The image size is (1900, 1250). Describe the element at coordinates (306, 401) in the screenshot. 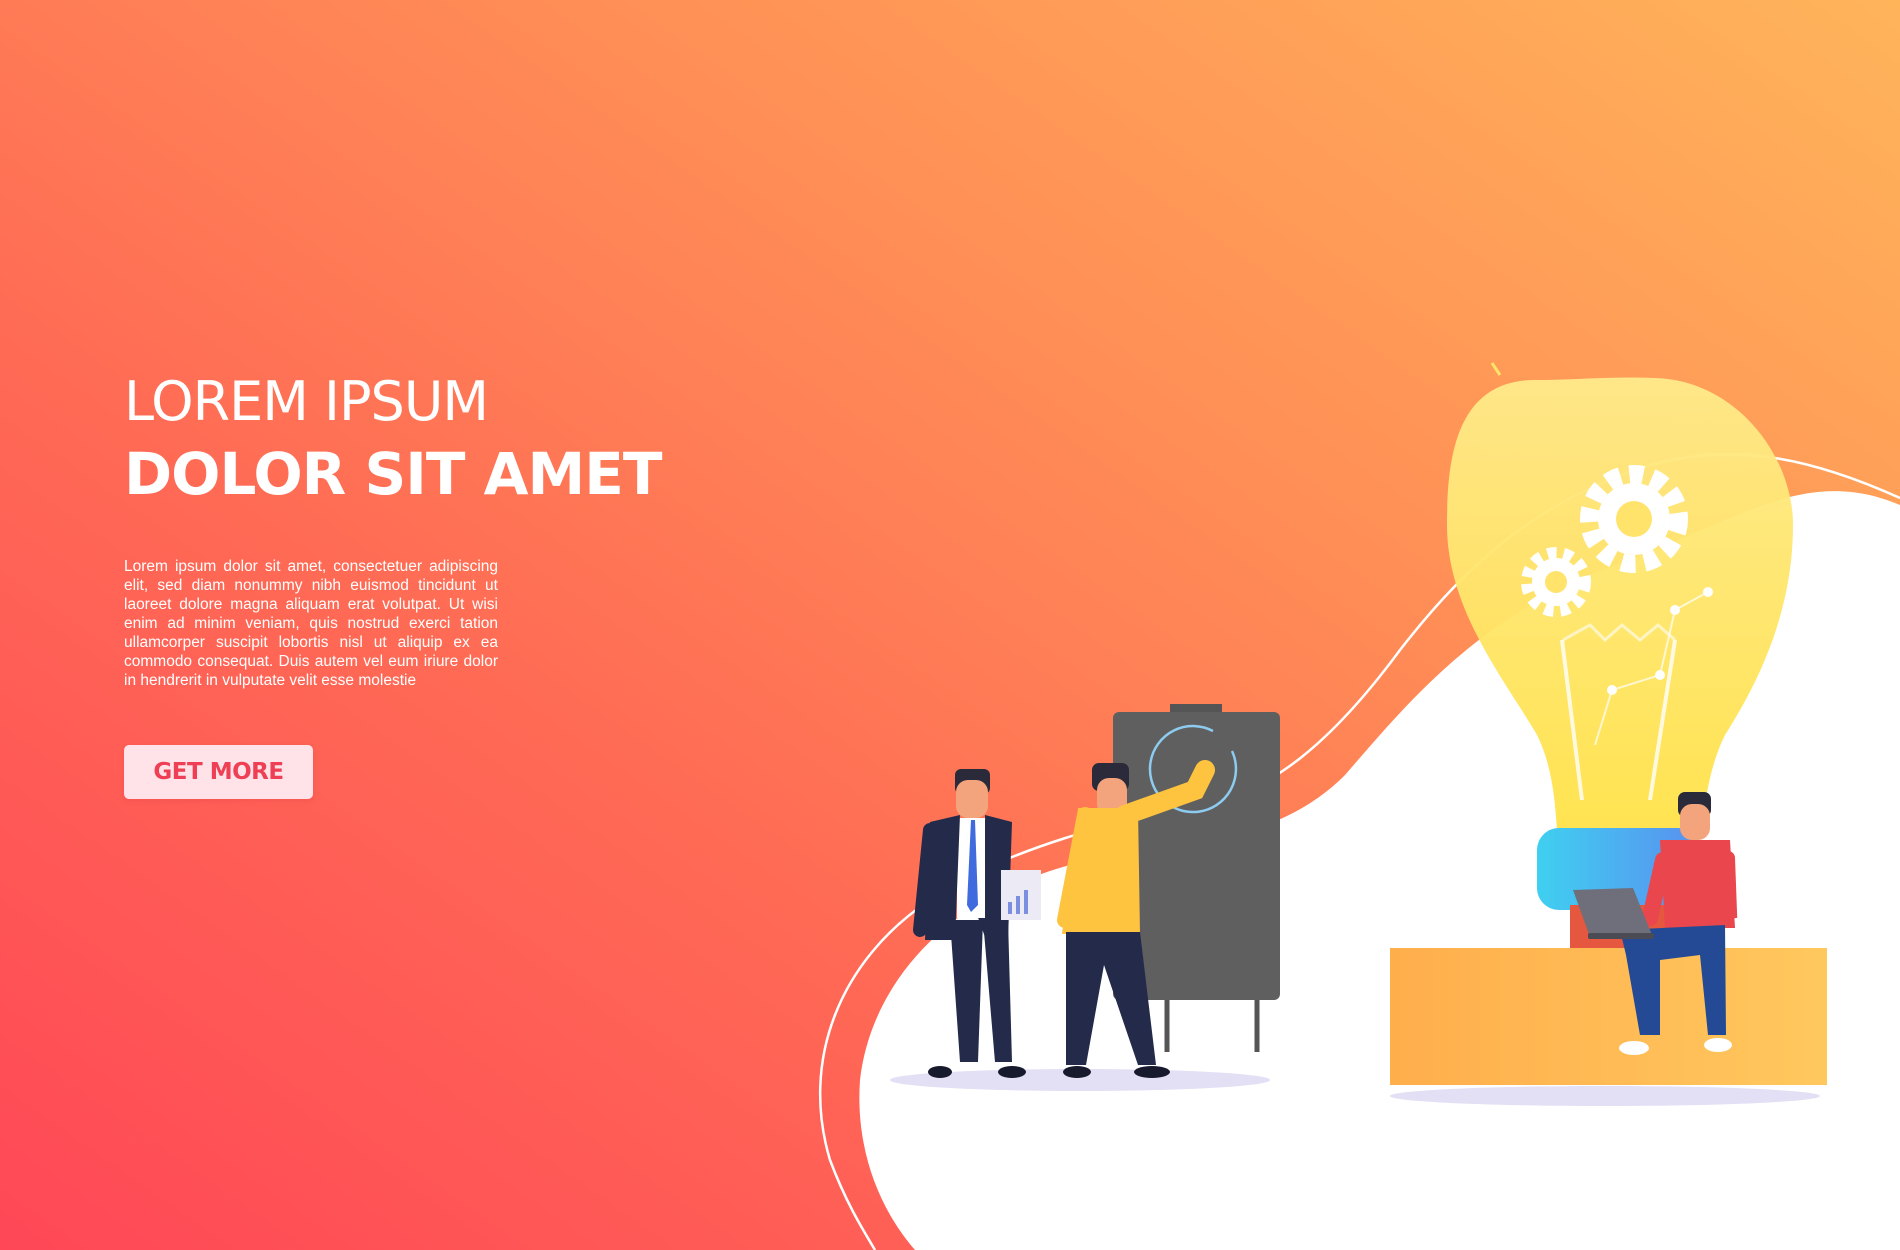

I see `headline-light: LOREM IPSUM` at that location.